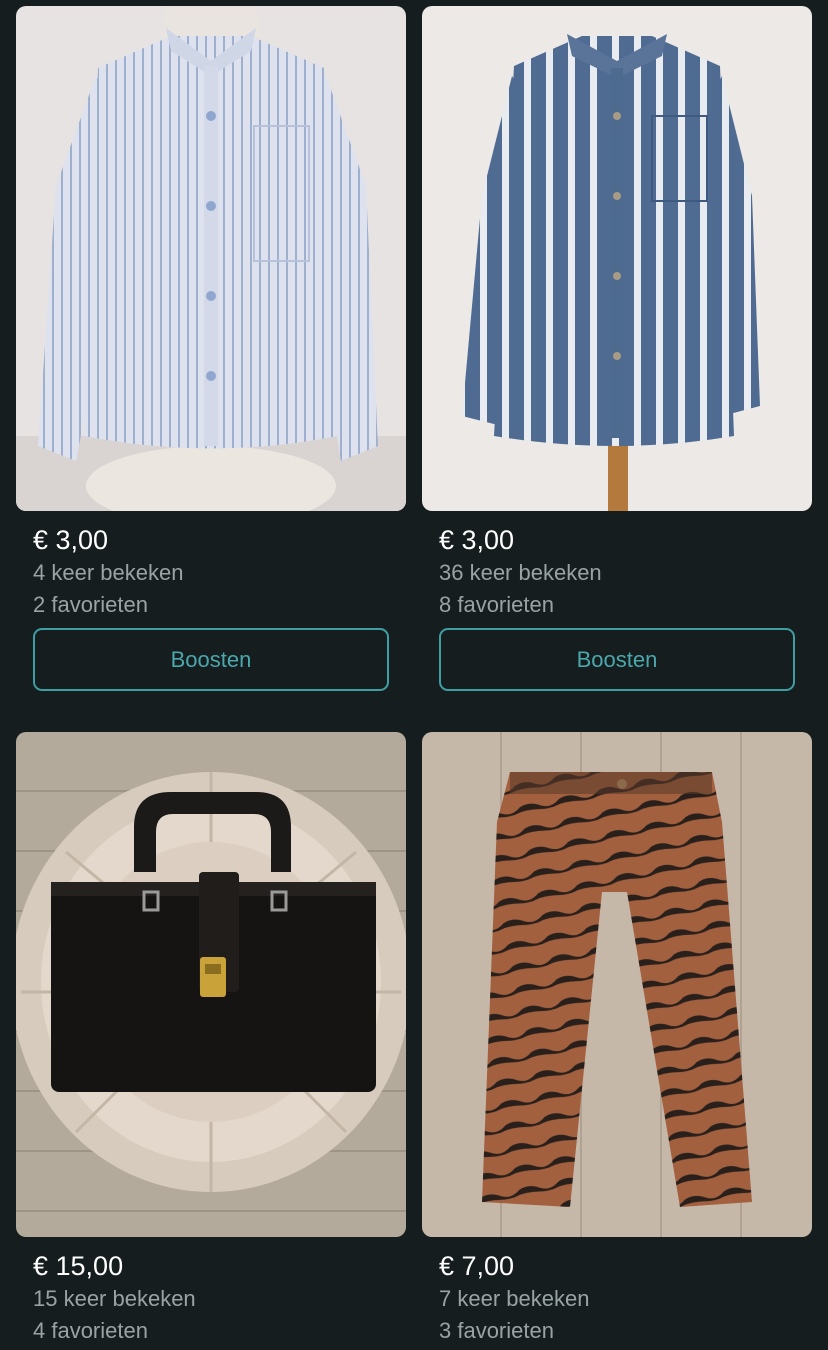  I want to click on listing-price: € 7,00, so click(477, 1266).